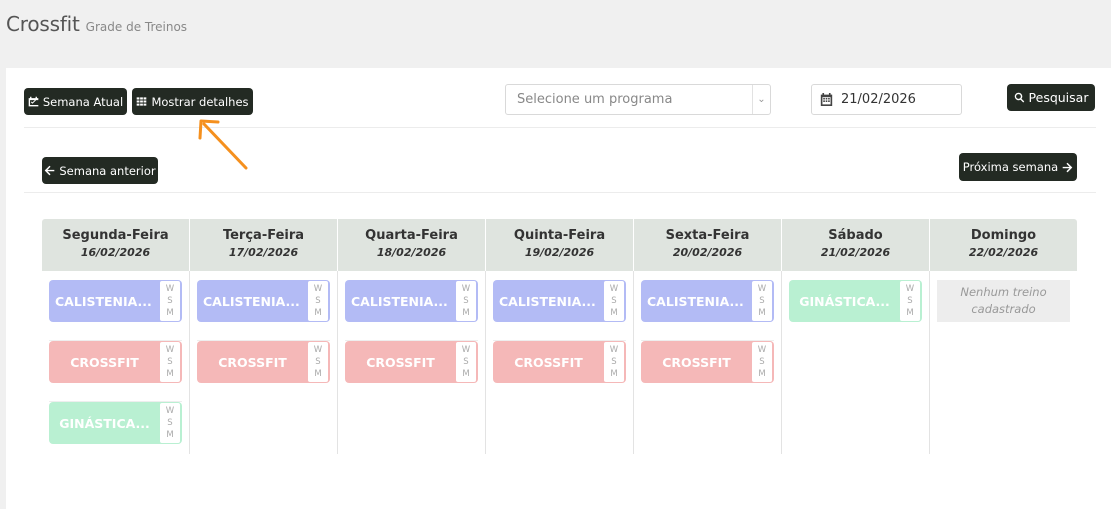  I want to click on day-date: 21/02/2026, so click(855, 252).